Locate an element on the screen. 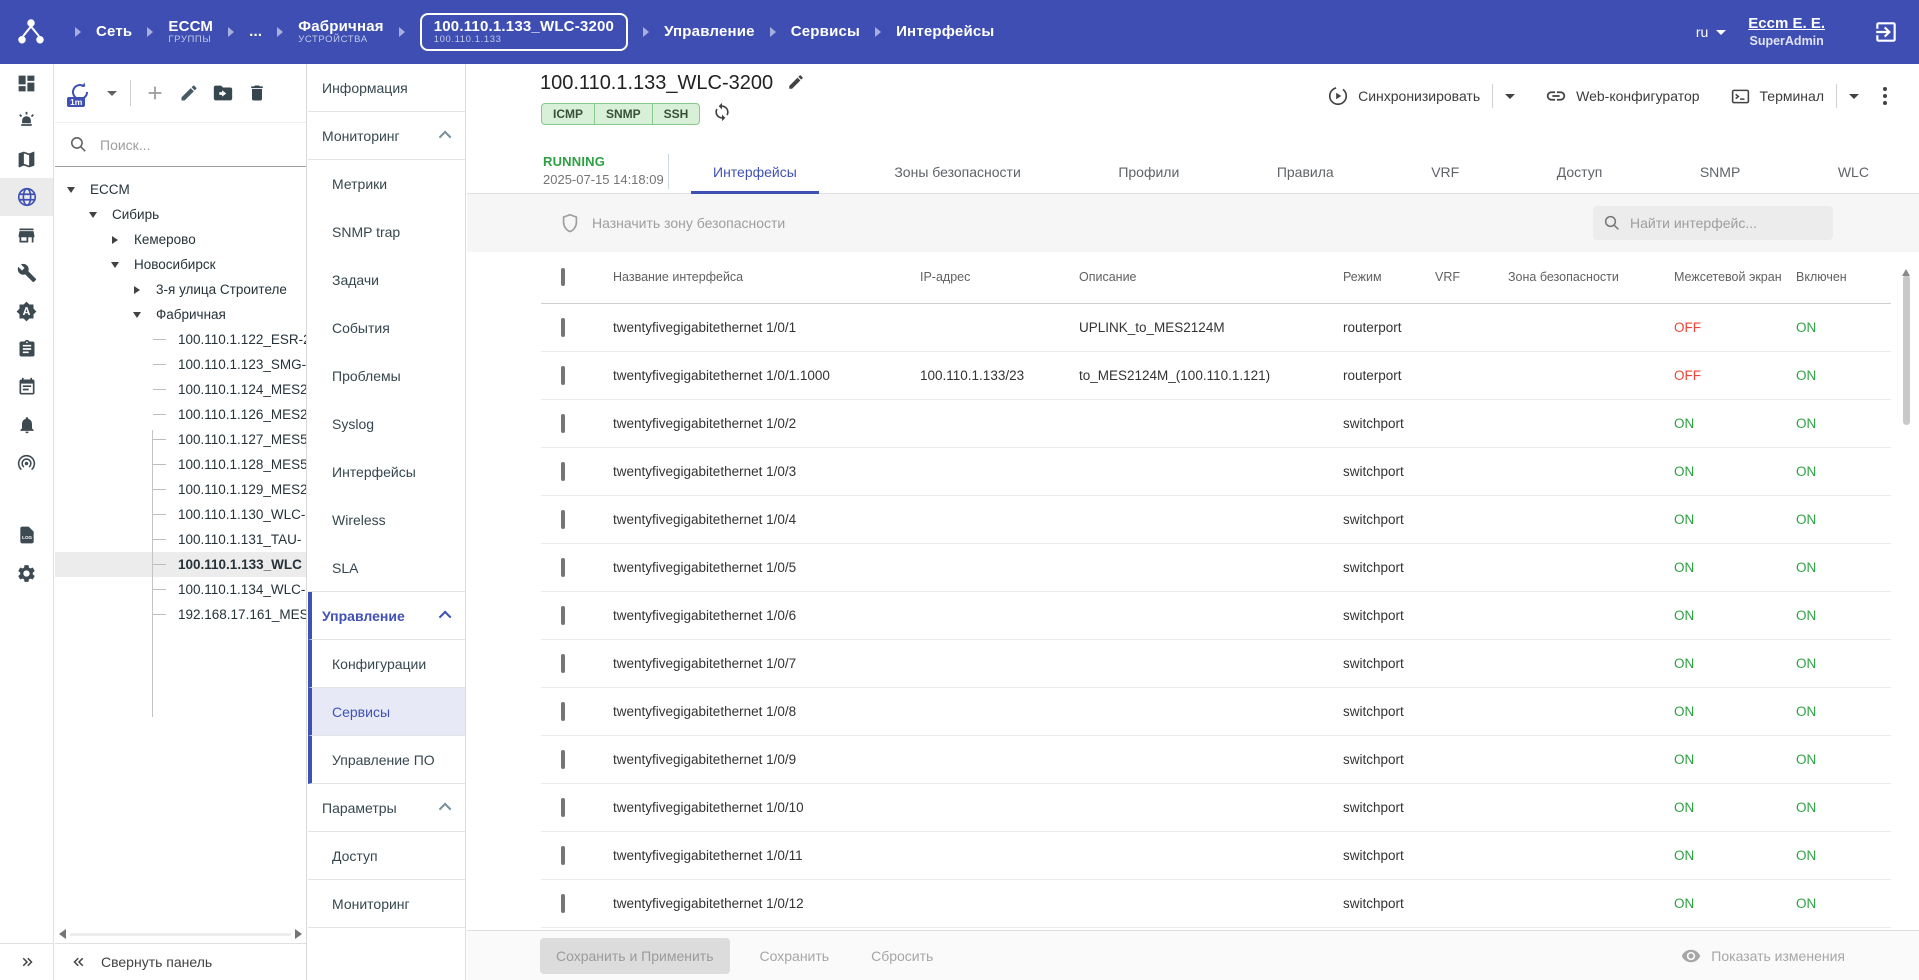  user-menu: Eccm E. E. SuperAdmin is located at coordinates (1786, 32).